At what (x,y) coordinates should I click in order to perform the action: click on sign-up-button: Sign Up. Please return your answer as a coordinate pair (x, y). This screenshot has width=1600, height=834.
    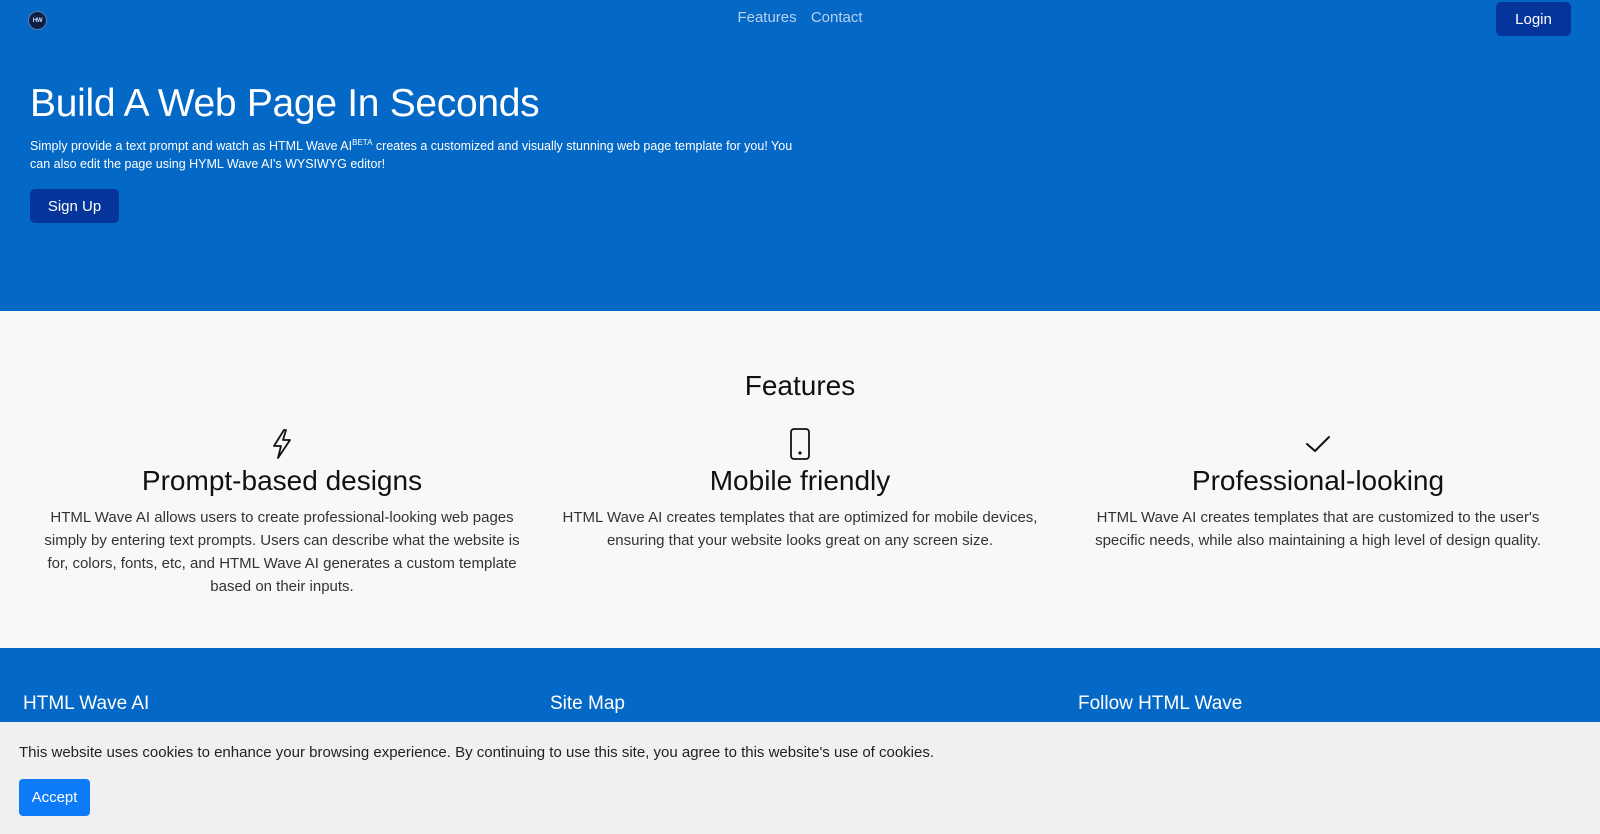
    Looking at the image, I should click on (74, 206).